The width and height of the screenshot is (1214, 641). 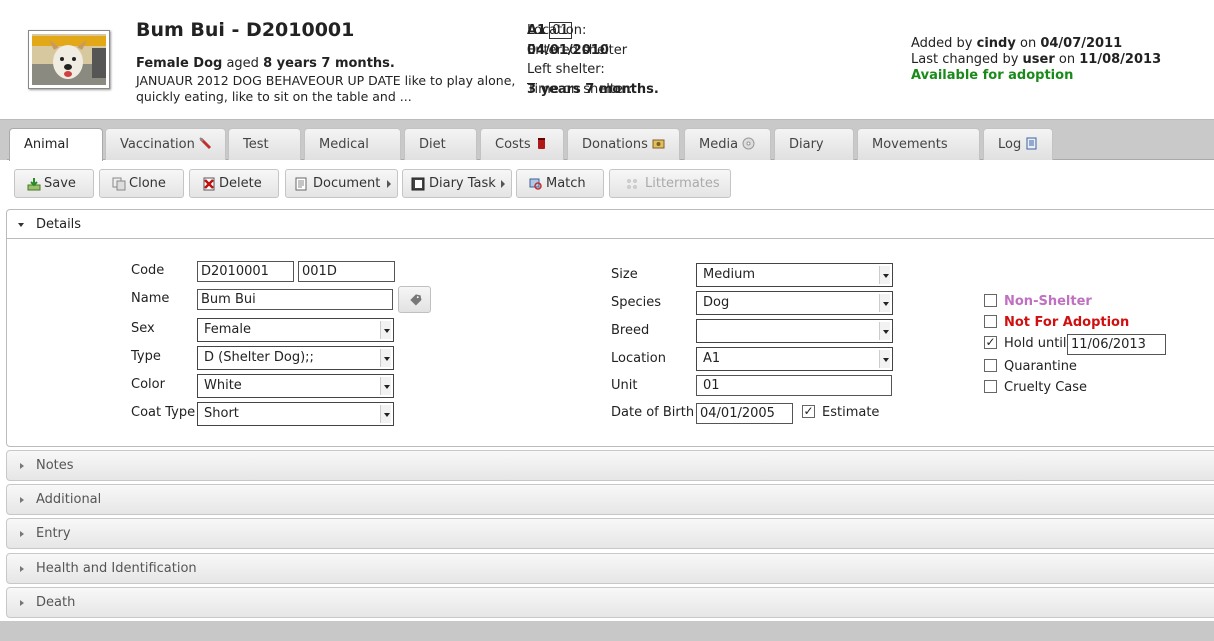 I want to click on additional-section-header: Additional, so click(x=610, y=499).